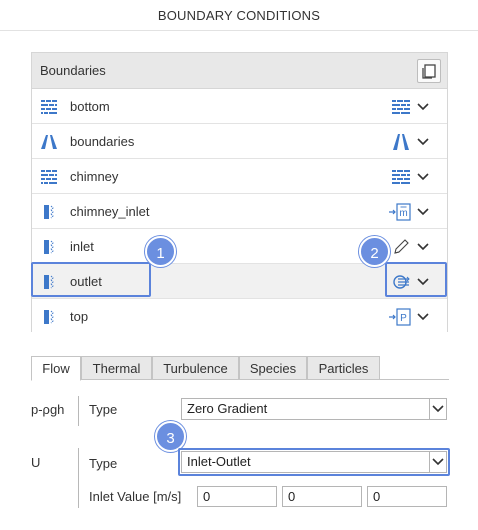 The width and height of the screenshot is (478, 530). I want to click on pressure-inlet-icon: P, so click(400, 317).